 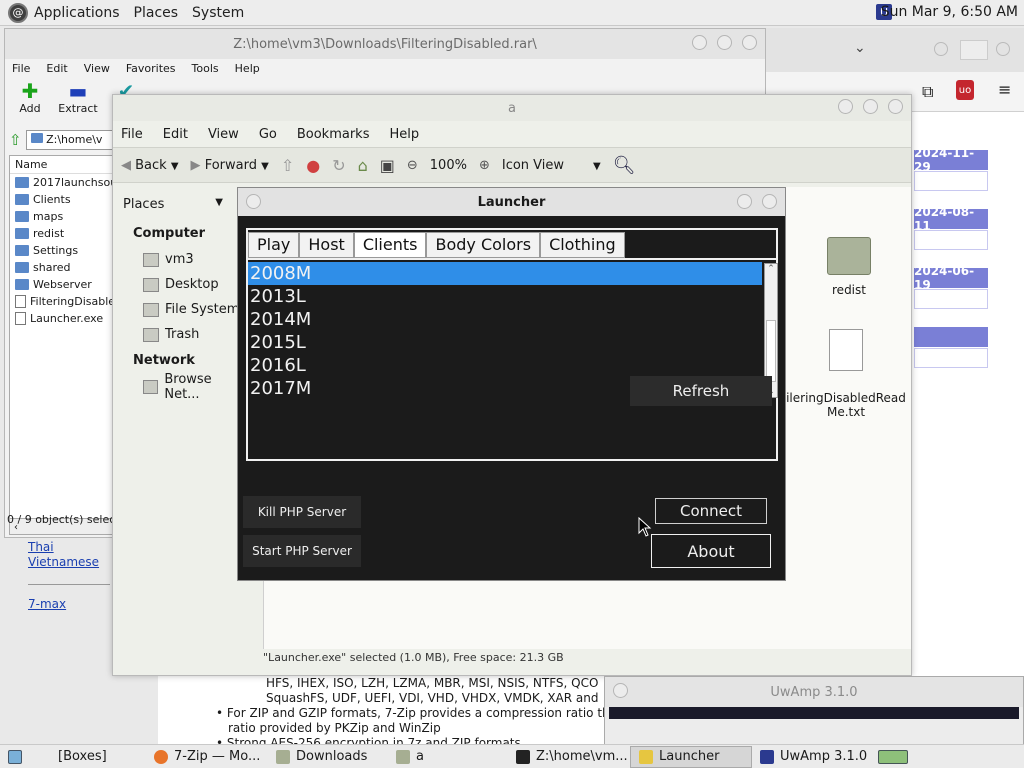 I want to click on fm-titlebar: a, so click(x=512, y=108).